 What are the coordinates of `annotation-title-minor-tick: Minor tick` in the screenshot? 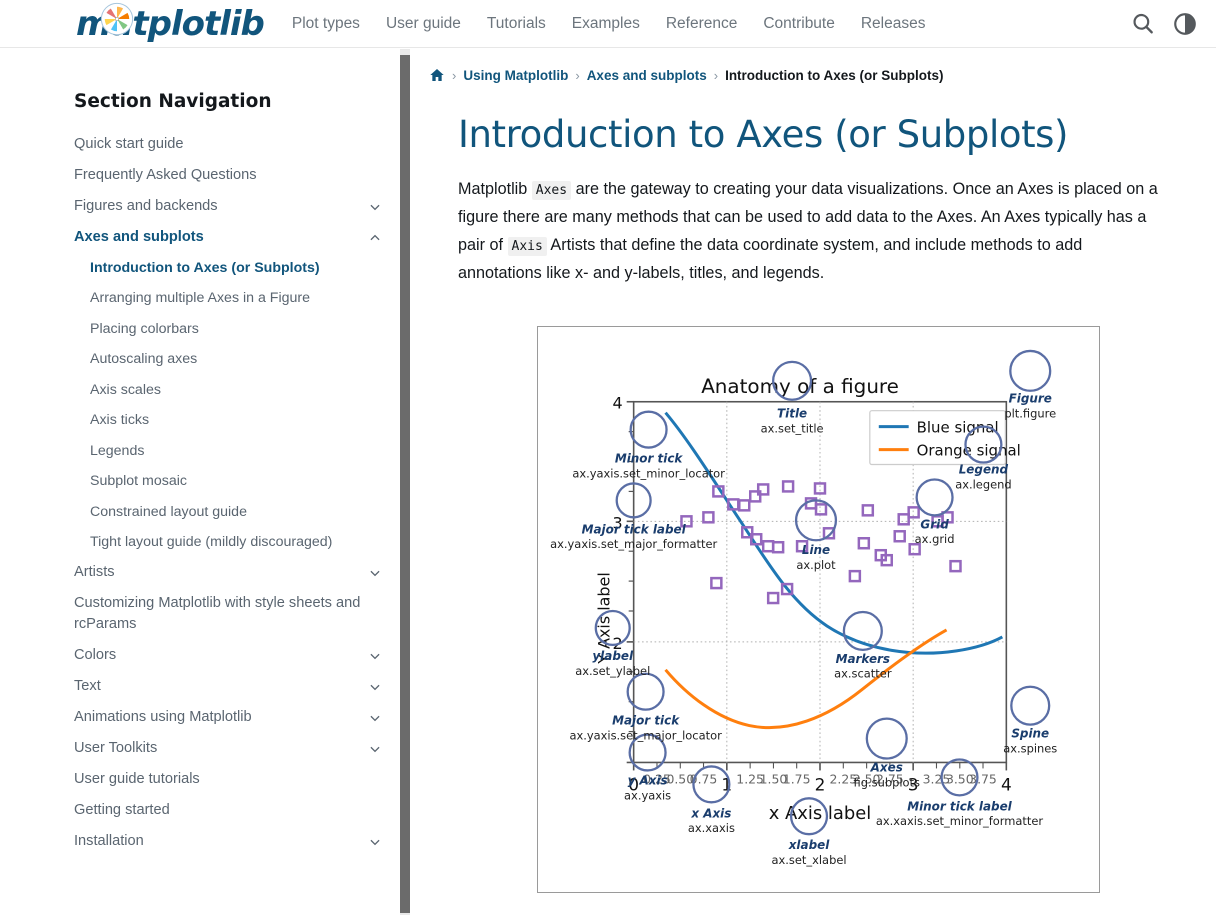 It's located at (649, 459).